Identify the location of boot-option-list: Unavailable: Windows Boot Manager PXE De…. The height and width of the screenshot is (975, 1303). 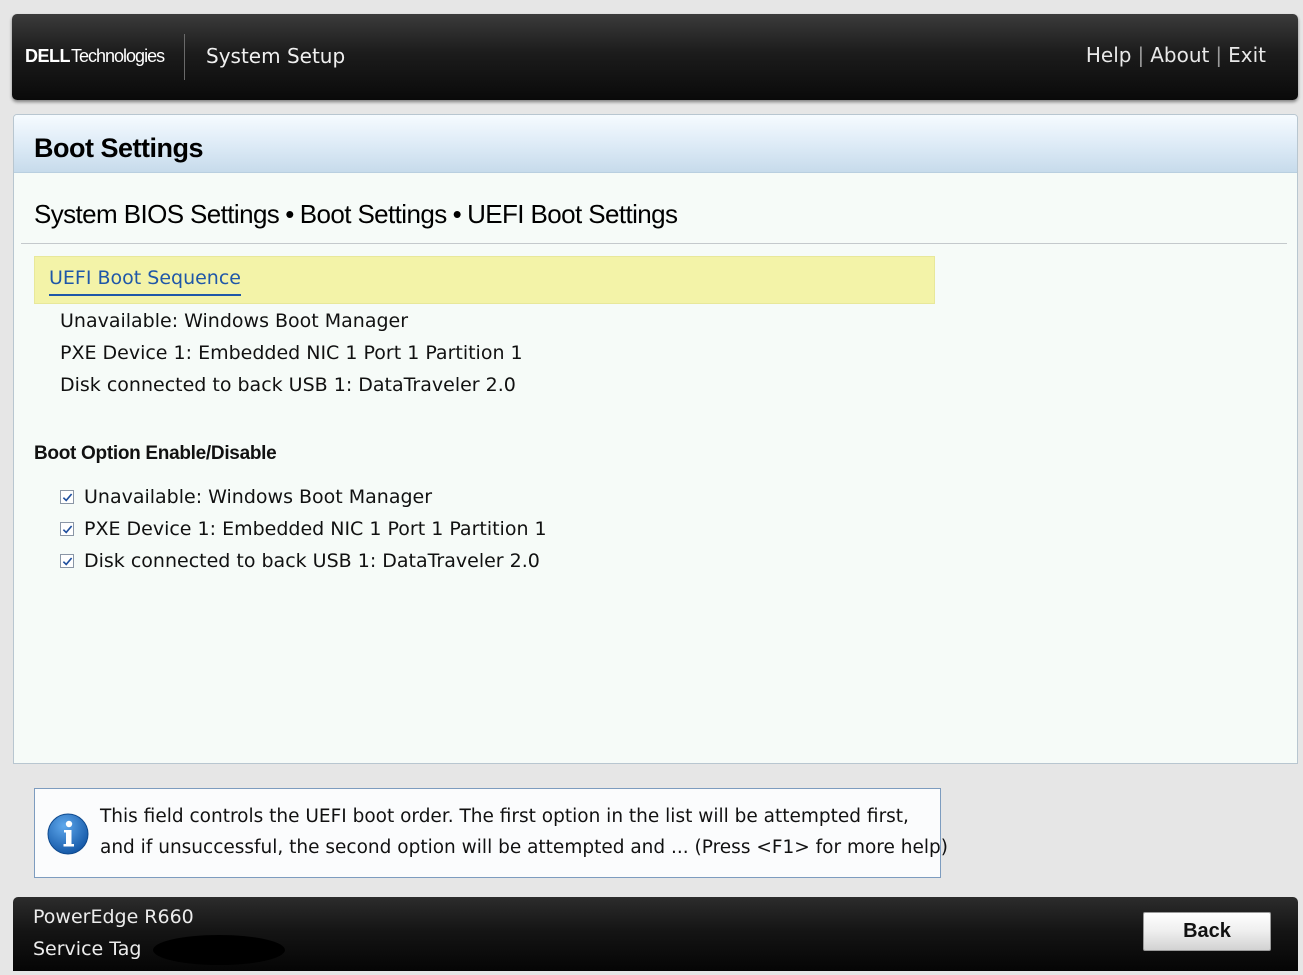
(303, 529).